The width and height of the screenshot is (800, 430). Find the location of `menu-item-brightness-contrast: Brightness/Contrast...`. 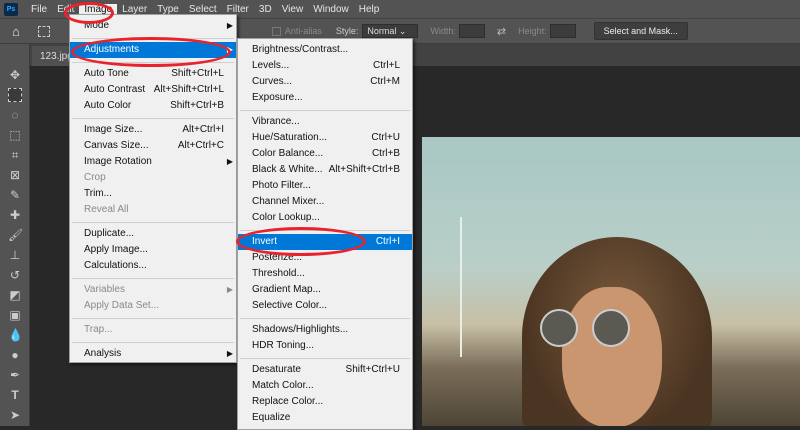

menu-item-brightness-contrast: Brightness/Contrast... is located at coordinates (325, 50).